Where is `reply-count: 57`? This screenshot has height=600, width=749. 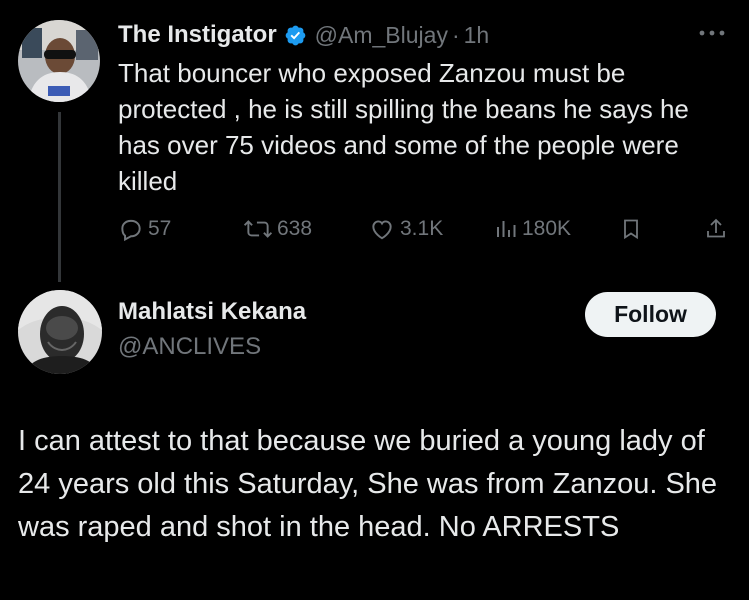 reply-count: 57 is located at coordinates (160, 228).